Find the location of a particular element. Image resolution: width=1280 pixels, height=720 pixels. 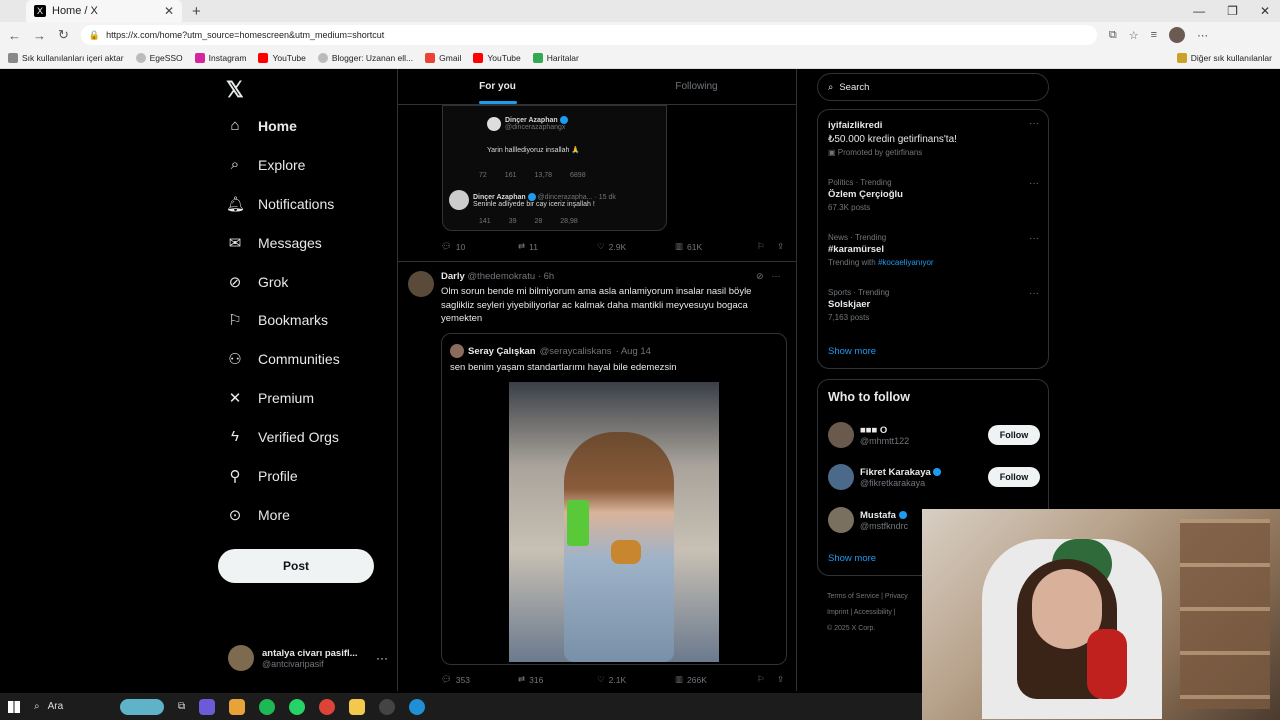

forward-icon: → is located at coordinates (39, 35).